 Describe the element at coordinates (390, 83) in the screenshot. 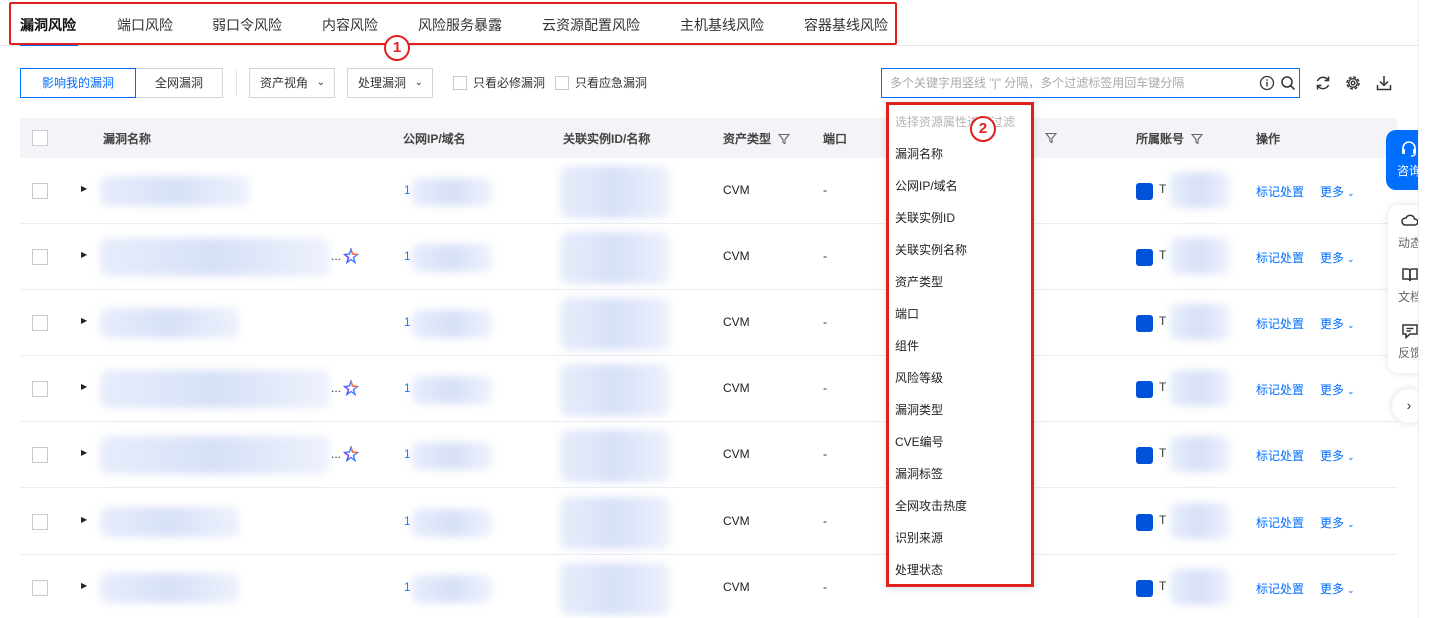

I see `handle-vuln-dropdown: 处理漏洞 ⌄` at that location.